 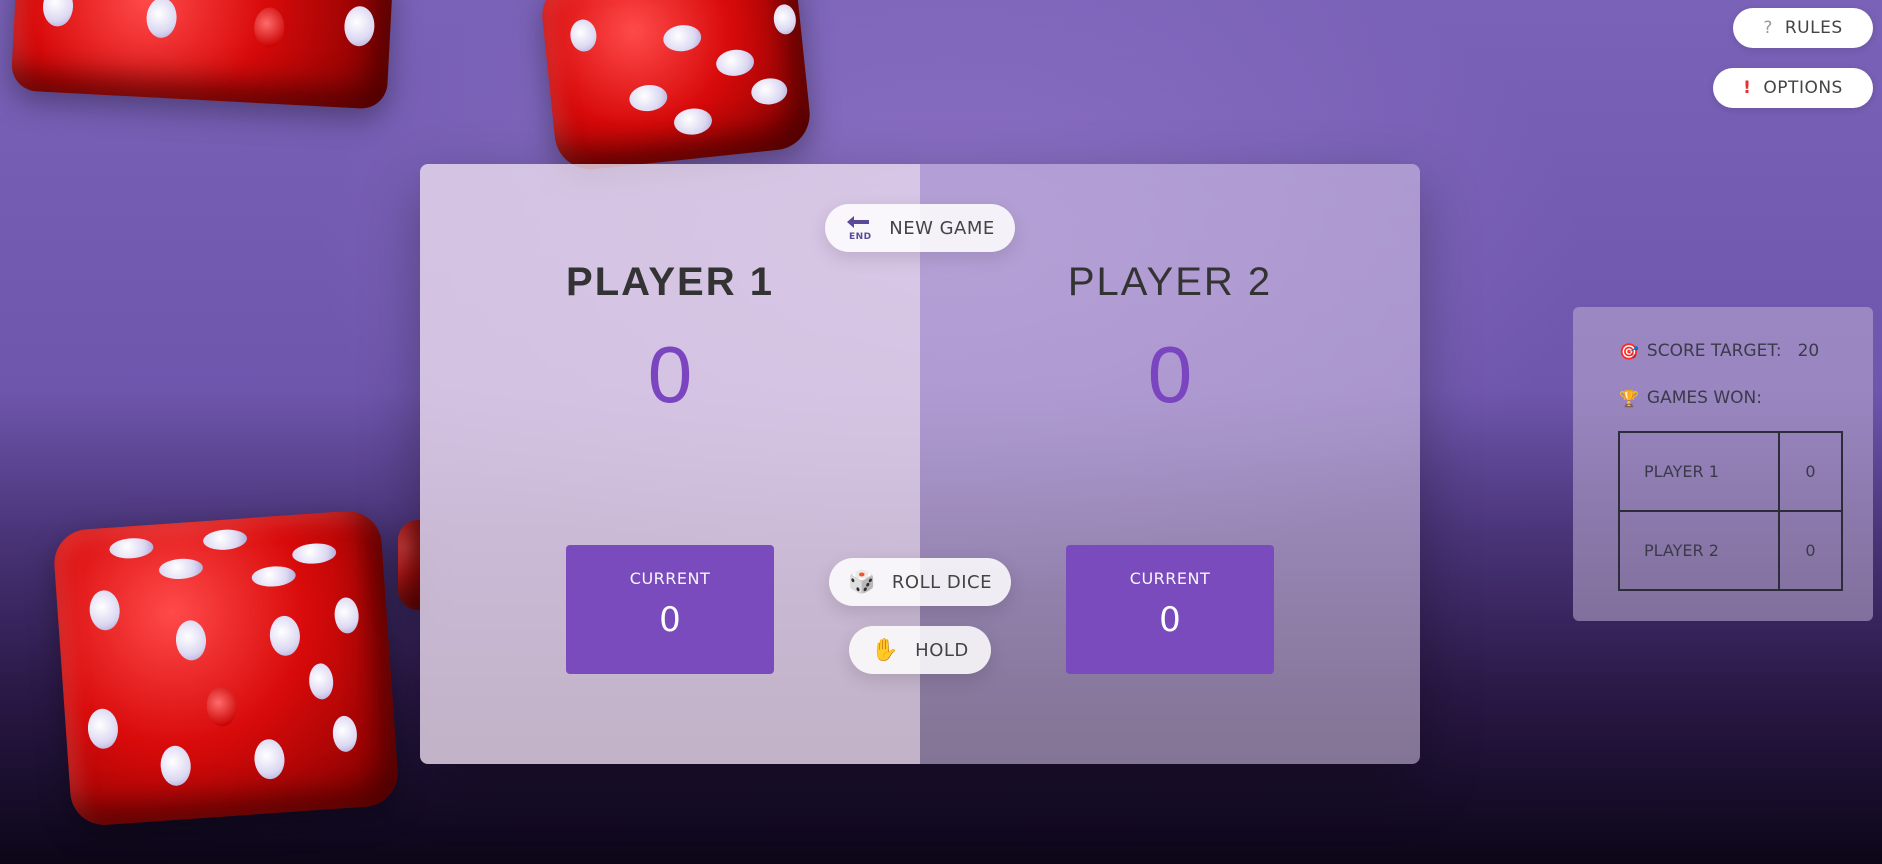 I want to click on games-won-row: 🏆 GAMES WON:, so click(x=1690, y=398).